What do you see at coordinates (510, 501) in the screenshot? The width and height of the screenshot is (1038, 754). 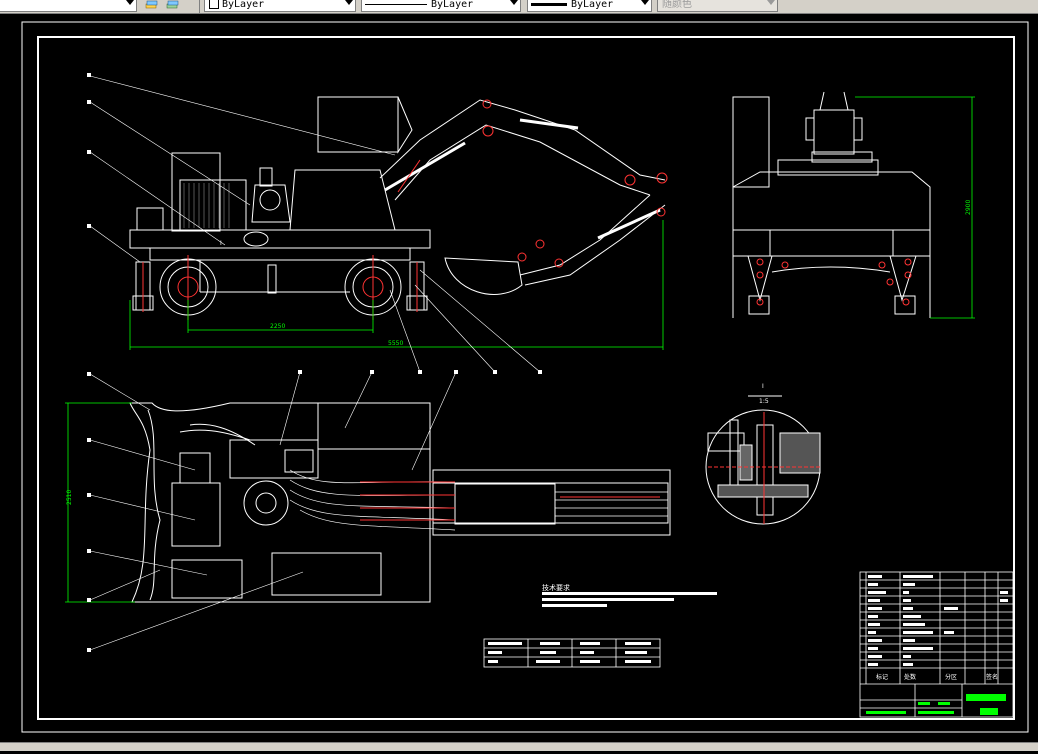 I see `plan-view-centerlines` at bounding box center [510, 501].